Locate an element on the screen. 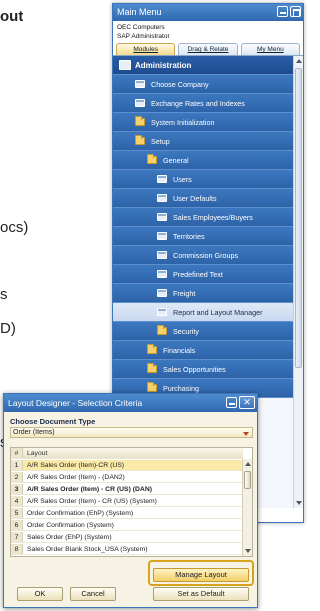 The height and width of the screenshot is (611, 320). row-layout-name: Sales Order Blank Stock_USA (System) is located at coordinates (87, 549).